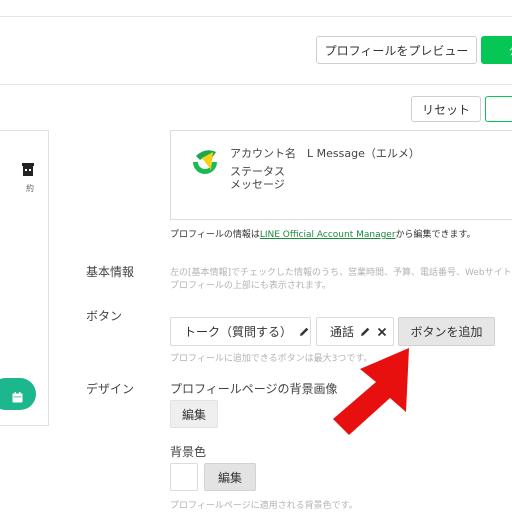  What do you see at coordinates (230, 477) in the screenshot?
I see `background-color-edit-button: 編集` at bounding box center [230, 477].